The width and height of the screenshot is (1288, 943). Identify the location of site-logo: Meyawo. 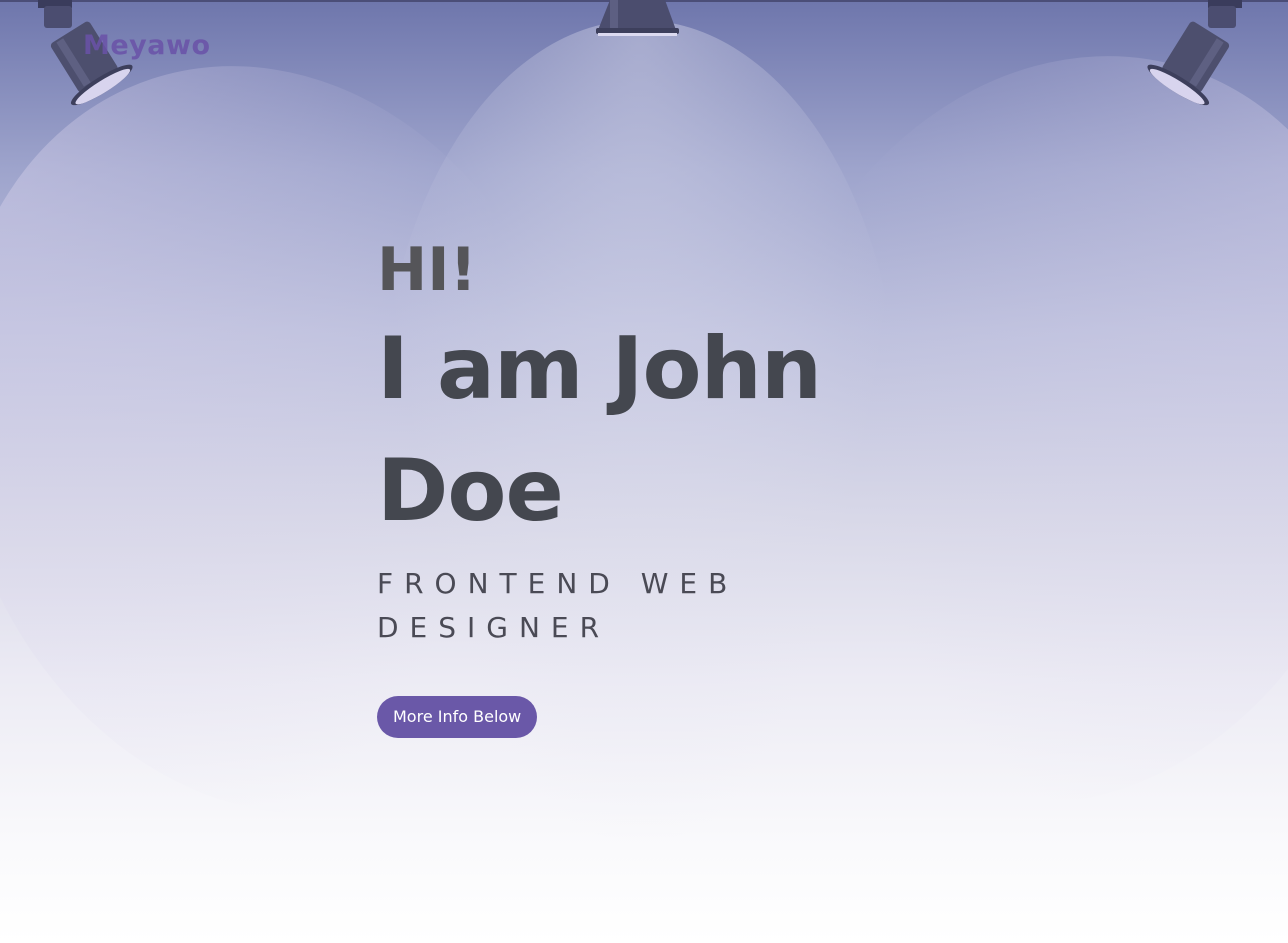
(147, 45).